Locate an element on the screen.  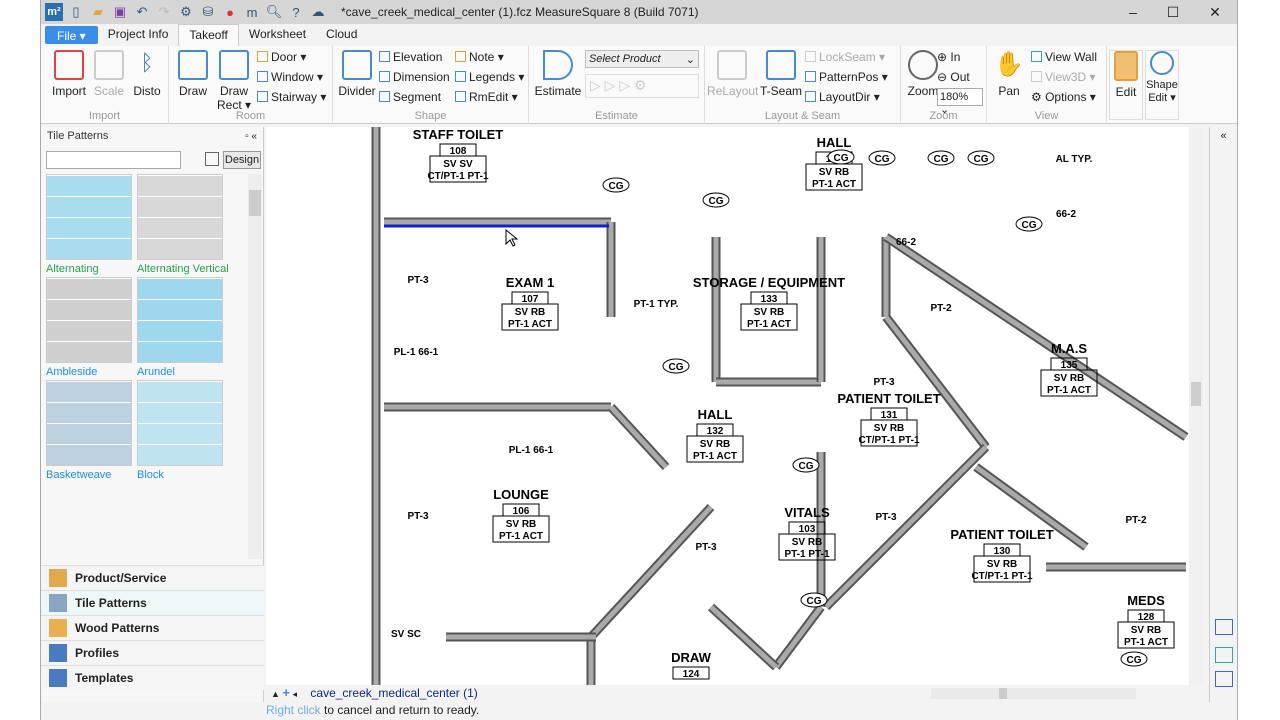
relayout-button: ReLayout is located at coordinates (732, 74).